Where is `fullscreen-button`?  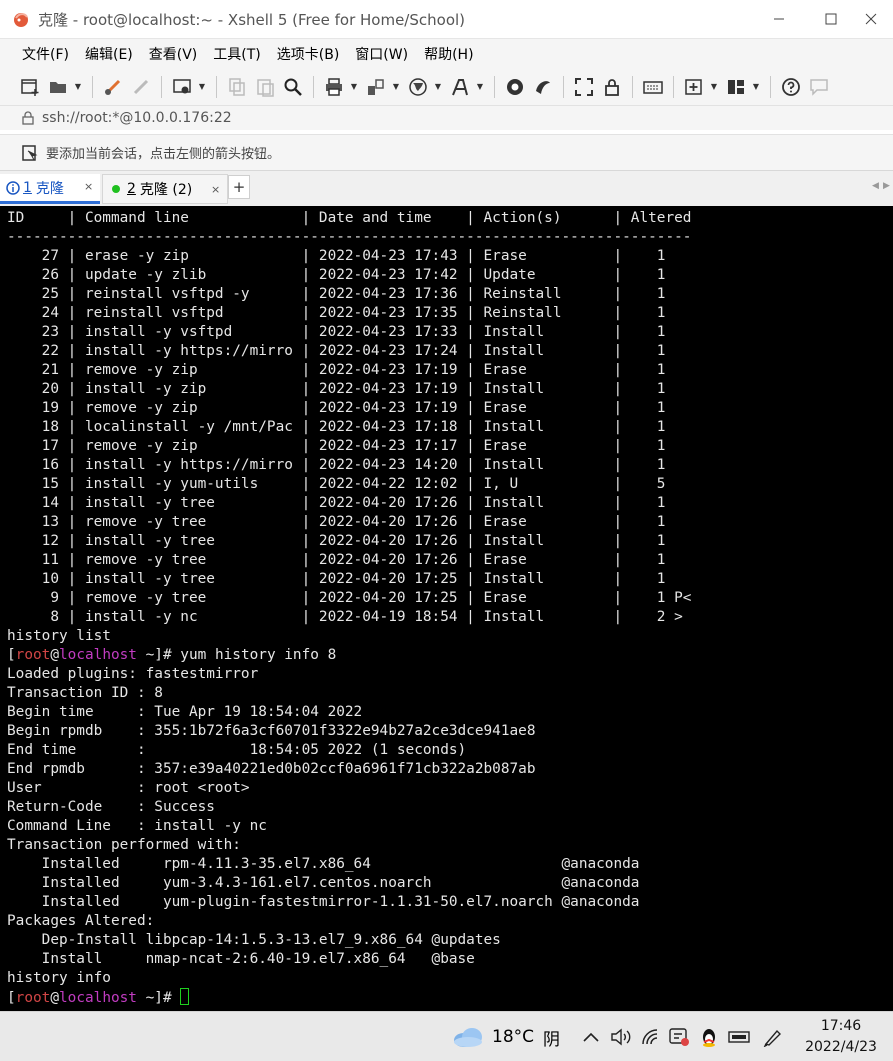
fullscreen-button is located at coordinates (584, 87).